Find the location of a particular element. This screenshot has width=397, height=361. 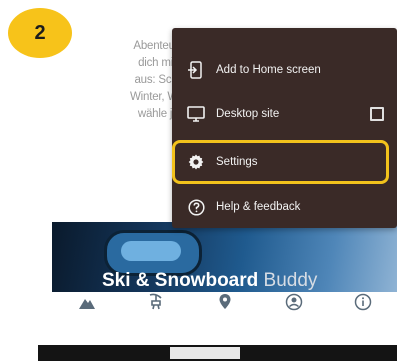

settings-highlight-box is located at coordinates (280, 162).